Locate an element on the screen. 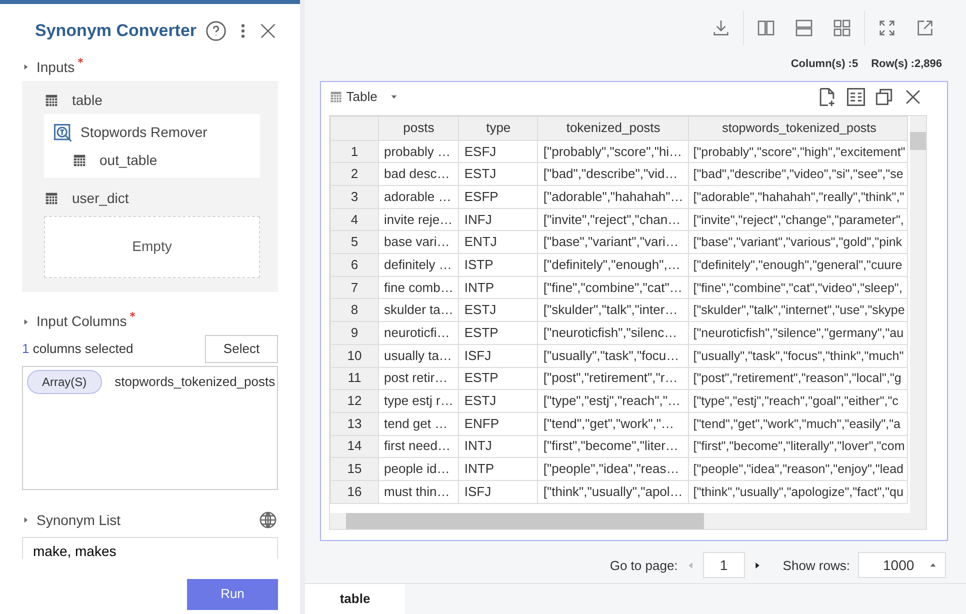 The image size is (966, 614). two-columns-icon is located at coordinates (766, 28).